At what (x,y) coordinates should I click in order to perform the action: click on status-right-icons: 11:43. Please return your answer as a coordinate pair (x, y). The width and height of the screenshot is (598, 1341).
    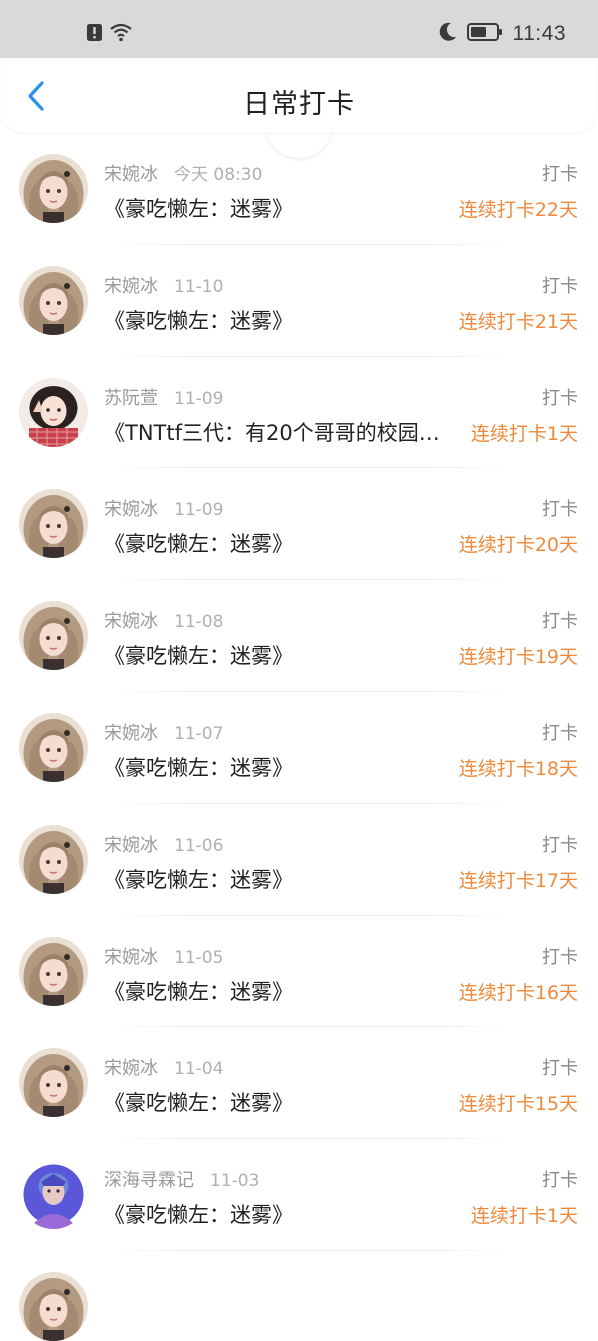
    Looking at the image, I should click on (503, 34).